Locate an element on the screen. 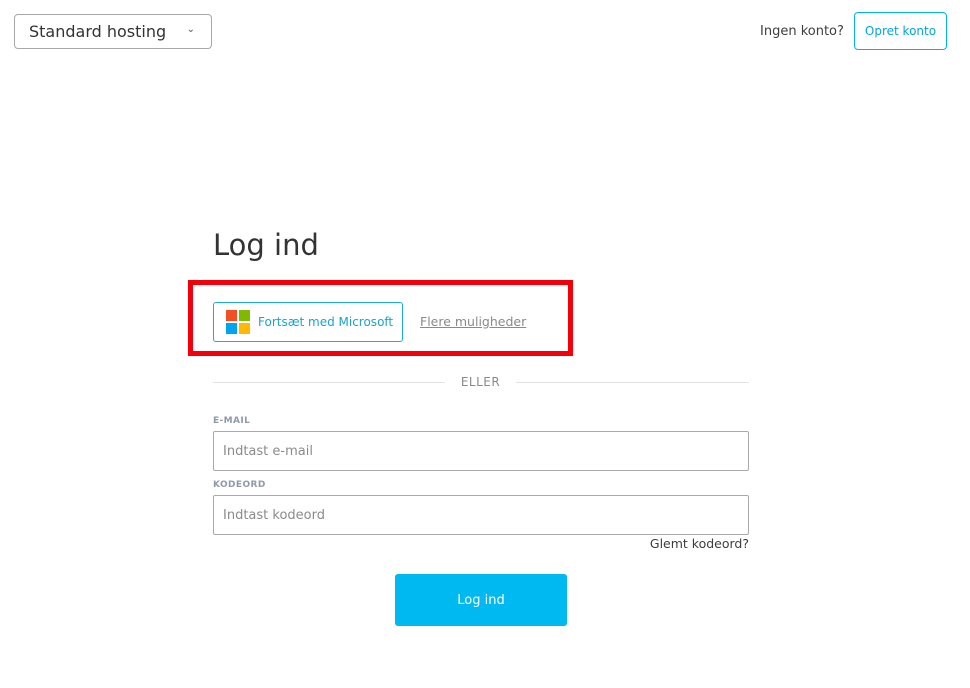  password-label: KODEORD is located at coordinates (239, 485).